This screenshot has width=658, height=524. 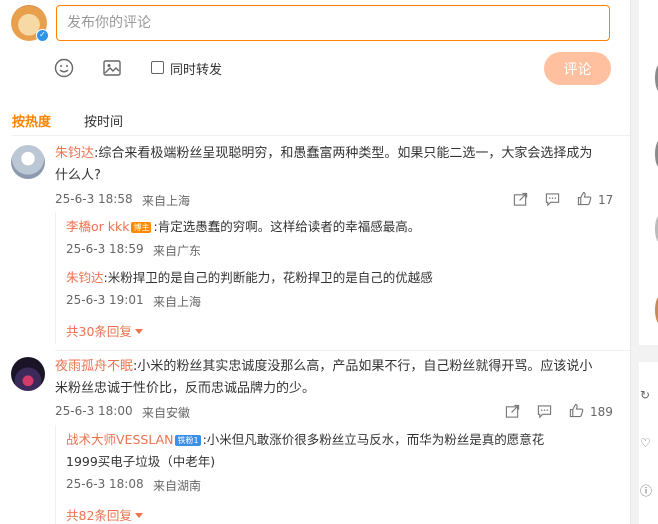 What do you see at coordinates (119, 439) in the screenshot?
I see `reply-username: 战术大师VESSLAN` at bounding box center [119, 439].